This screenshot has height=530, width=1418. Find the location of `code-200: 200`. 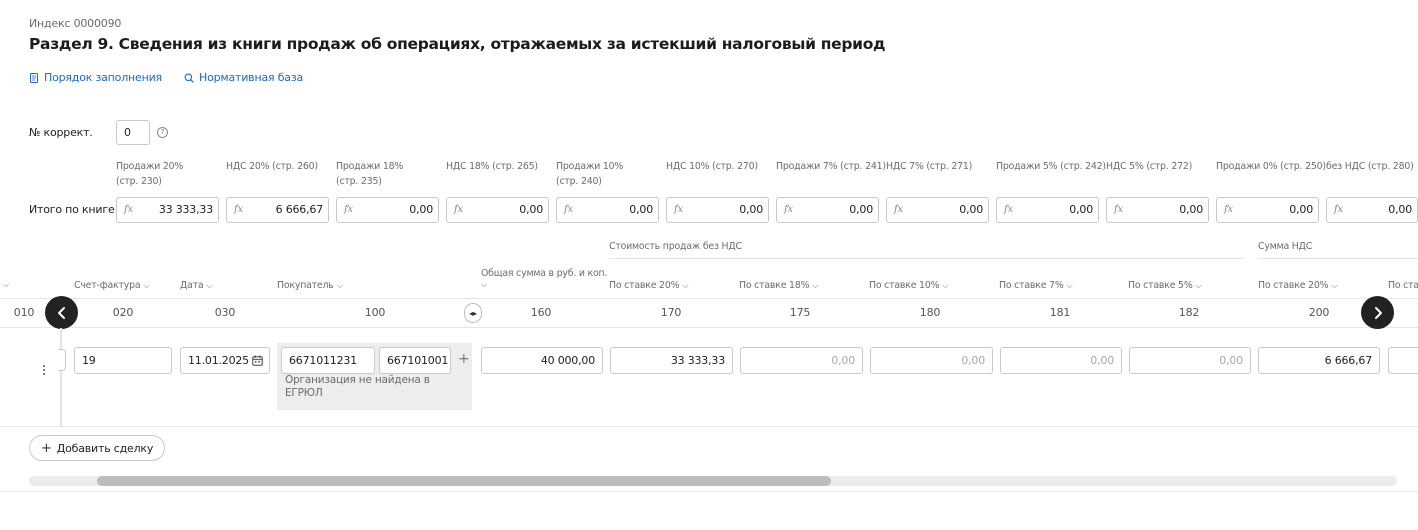

code-200: 200 is located at coordinates (1319, 312).